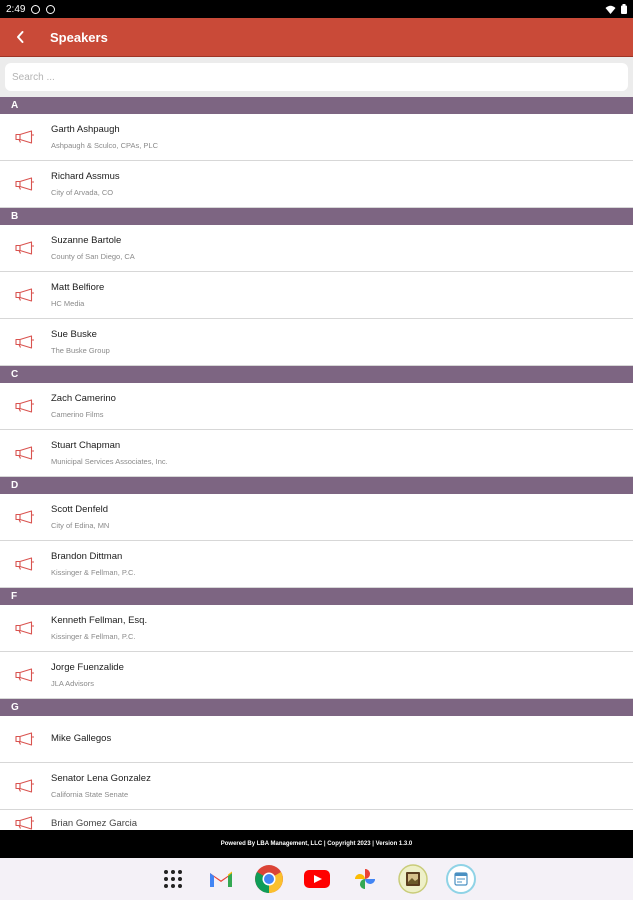 This screenshot has width=633, height=900. I want to click on search-input, so click(316, 77).